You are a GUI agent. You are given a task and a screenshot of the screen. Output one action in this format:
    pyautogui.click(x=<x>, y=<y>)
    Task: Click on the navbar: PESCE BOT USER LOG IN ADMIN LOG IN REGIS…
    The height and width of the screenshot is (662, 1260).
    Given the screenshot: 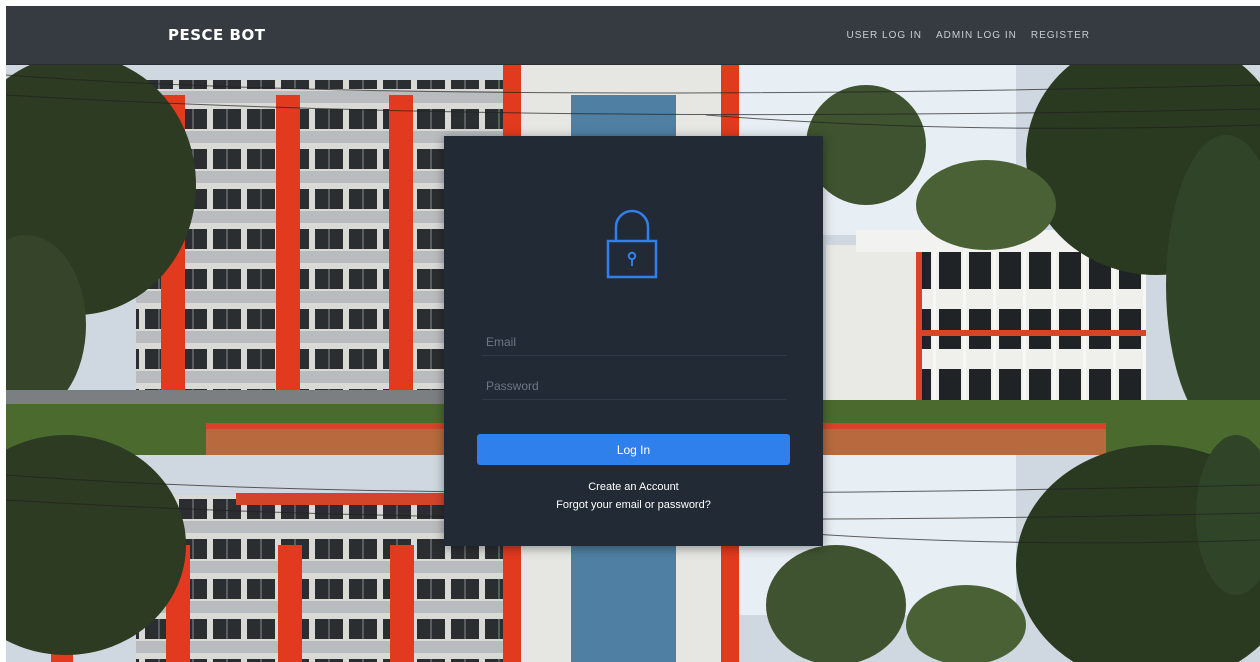 What is the action you would take?
    pyautogui.click(x=633, y=35)
    